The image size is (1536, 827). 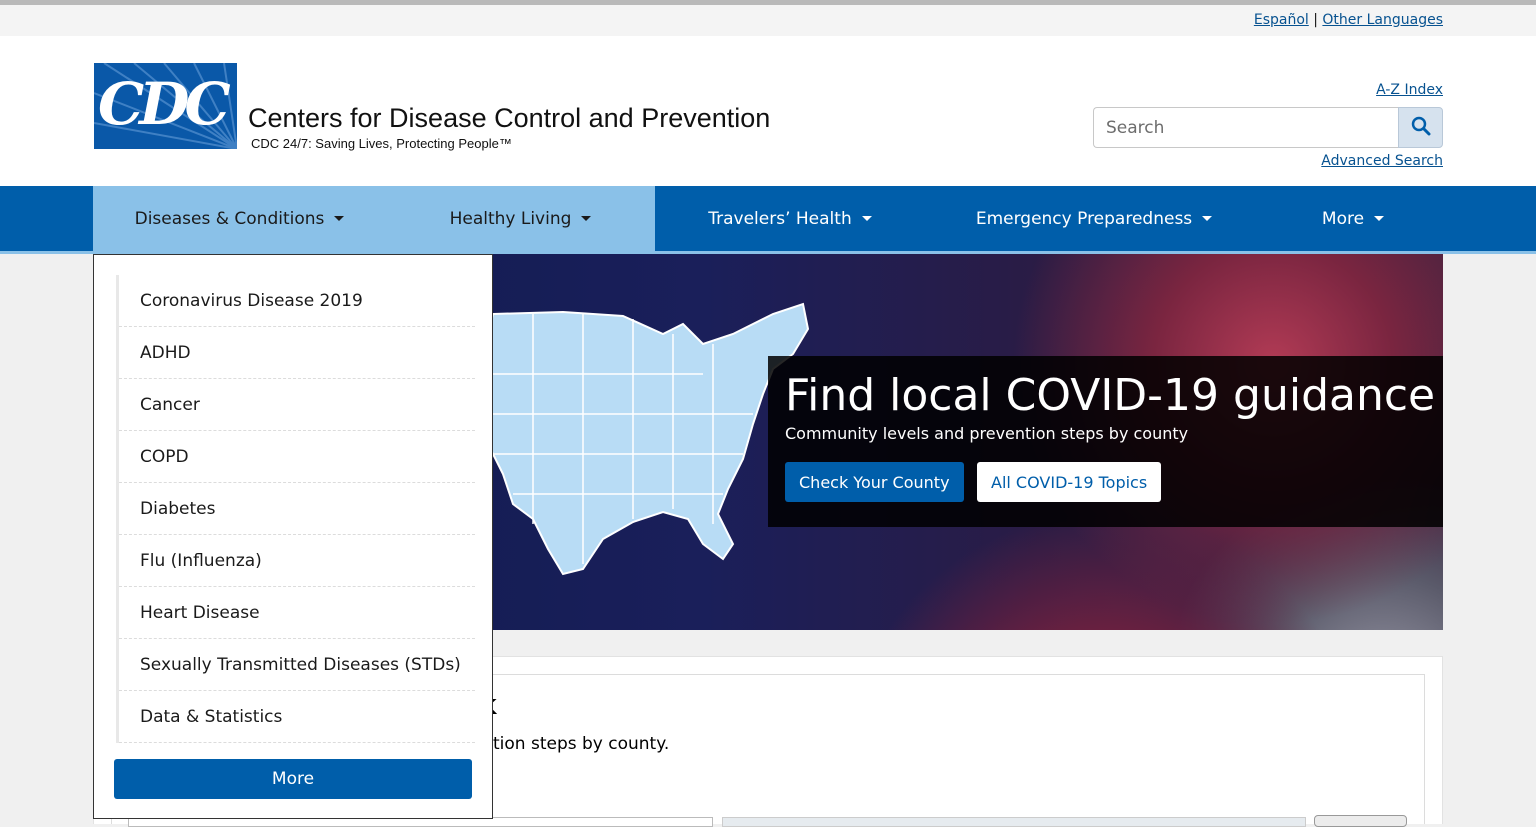 What do you see at coordinates (297, 665) in the screenshot?
I see `dropdown-item-stds: Sexually Transmitted Diseases (STDs)` at bounding box center [297, 665].